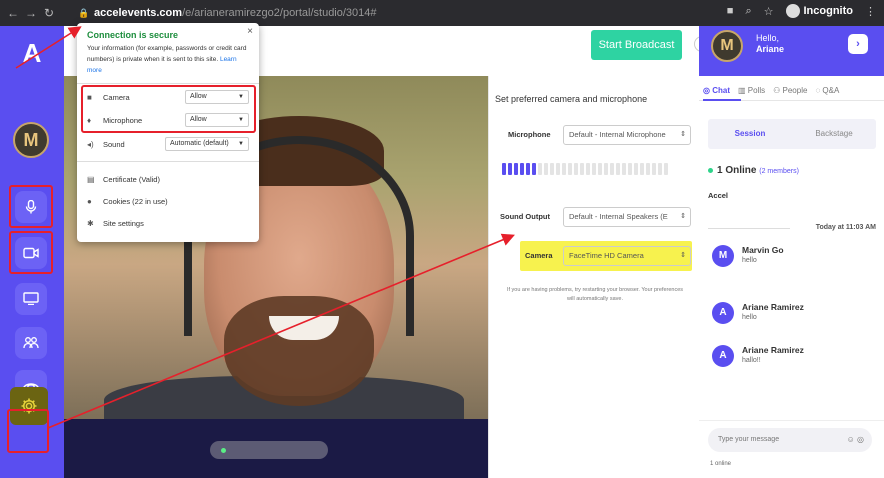 Image resolution: width=884 pixels, height=478 pixels. What do you see at coordinates (721, 464) in the screenshot?
I see `online-footer: 1 online` at bounding box center [721, 464].